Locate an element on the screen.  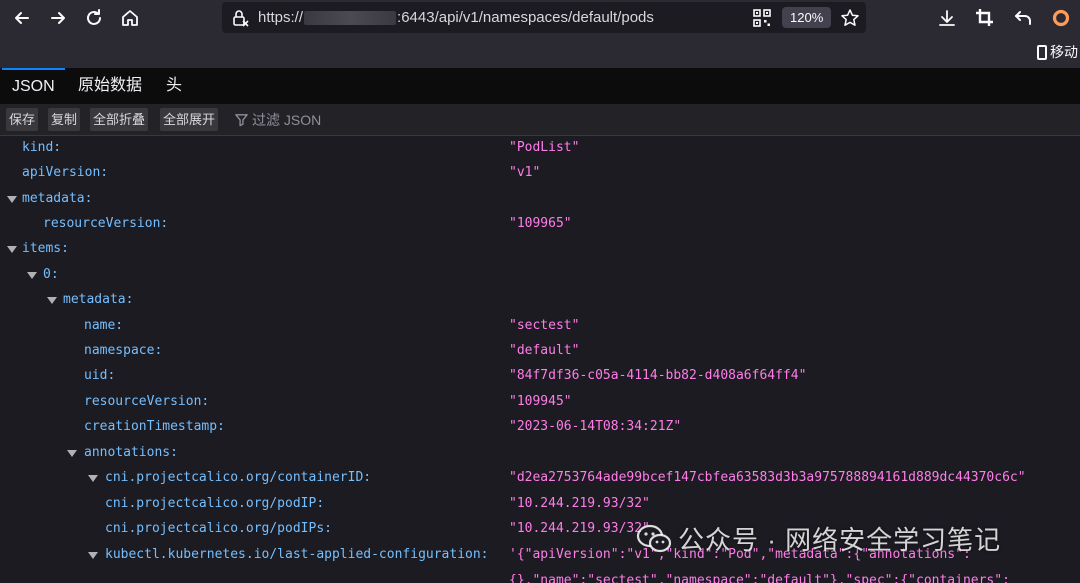
filter-json-input: 过滤 JSON is located at coordinates (277, 119).